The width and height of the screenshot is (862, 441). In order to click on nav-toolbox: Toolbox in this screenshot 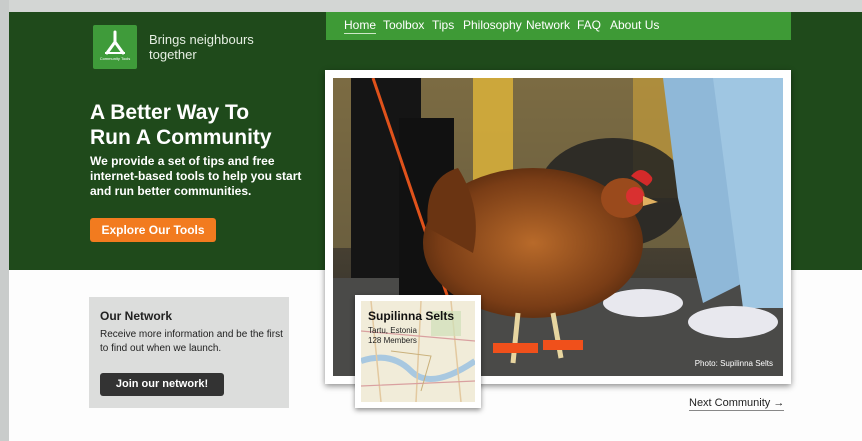, I will do `click(403, 25)`.